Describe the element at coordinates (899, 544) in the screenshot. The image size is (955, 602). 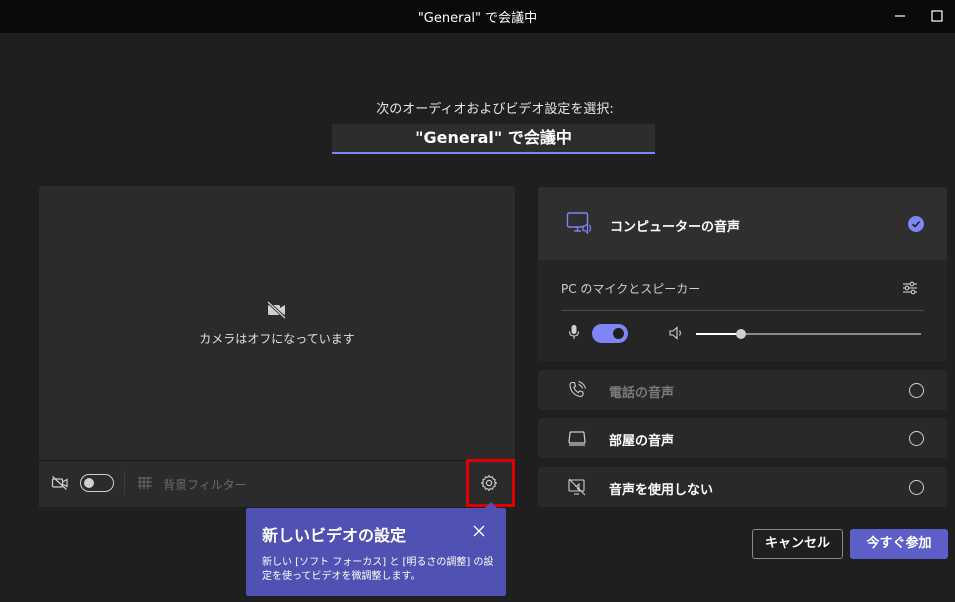
I see `join-now-button: 今すぐ参加` at that location.